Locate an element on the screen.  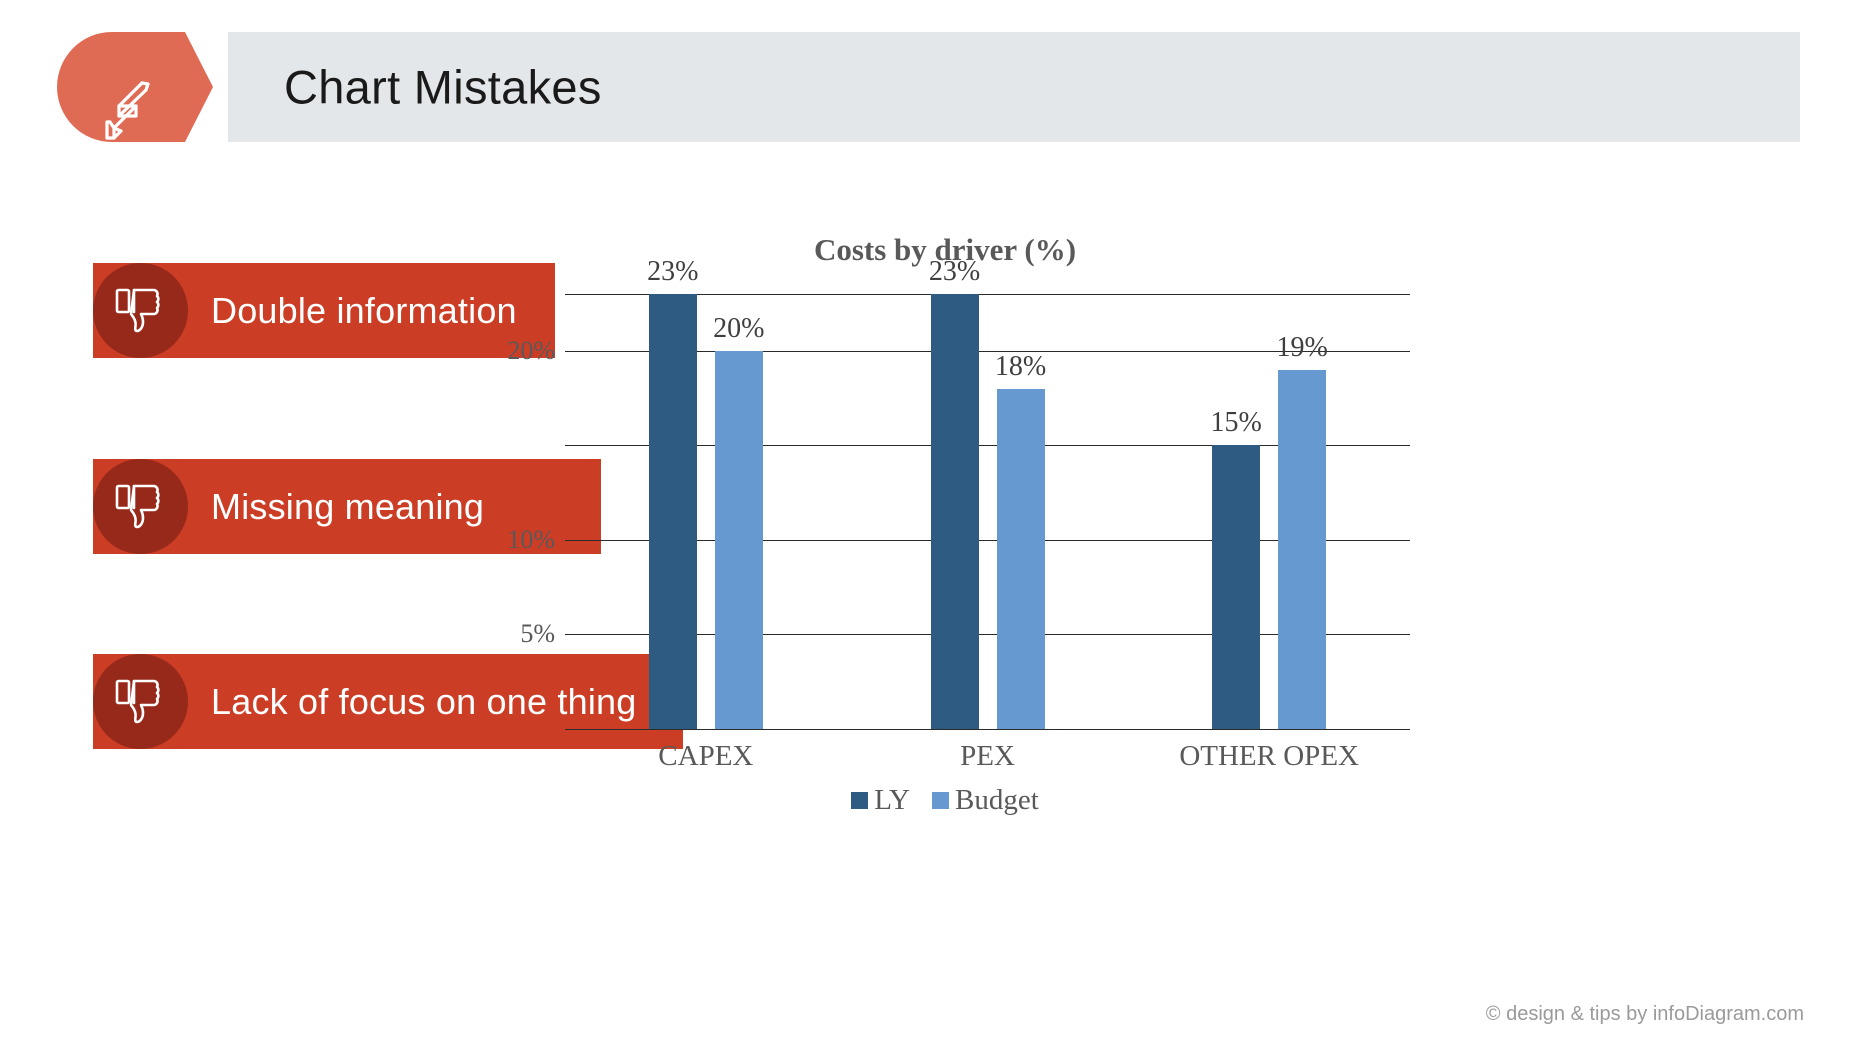
legend-item: LY is located at coordinates (880, 800).